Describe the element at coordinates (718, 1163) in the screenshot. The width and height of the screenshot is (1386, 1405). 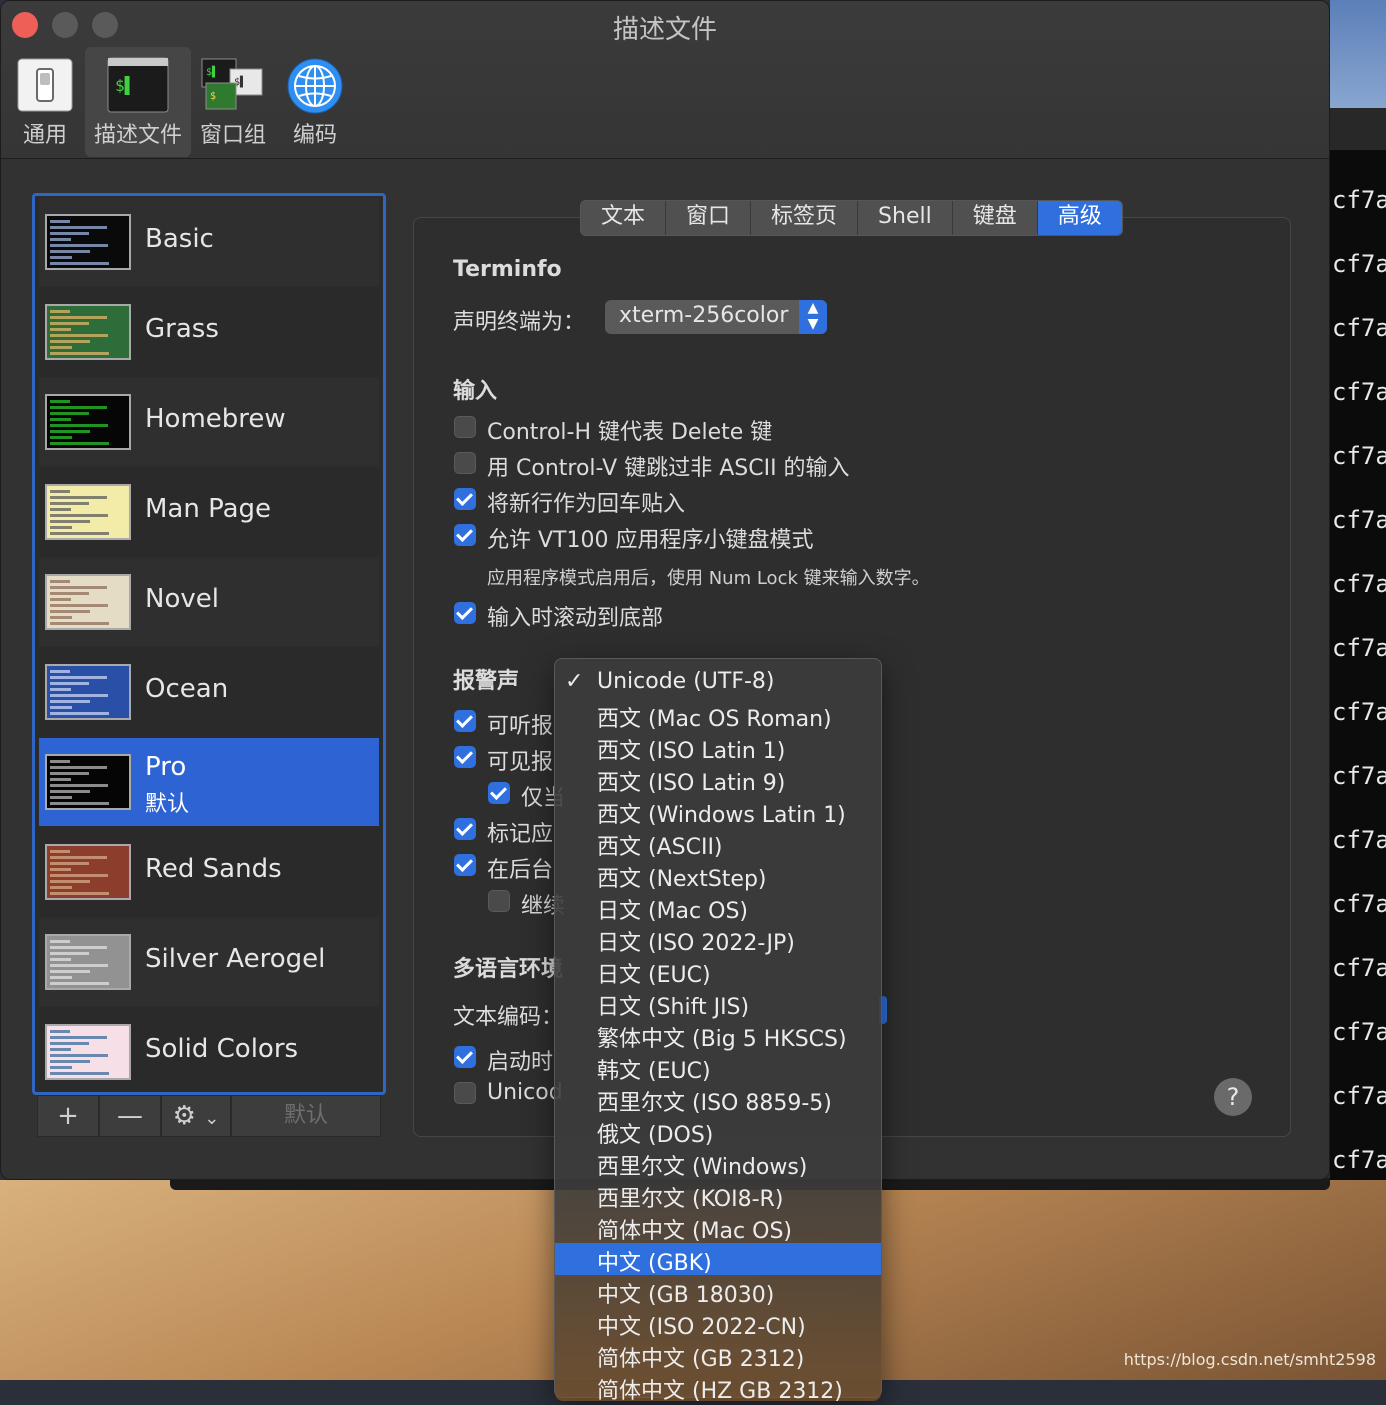
I see `encoding-menu-item: 西里尔文 (Windows)` at that location.